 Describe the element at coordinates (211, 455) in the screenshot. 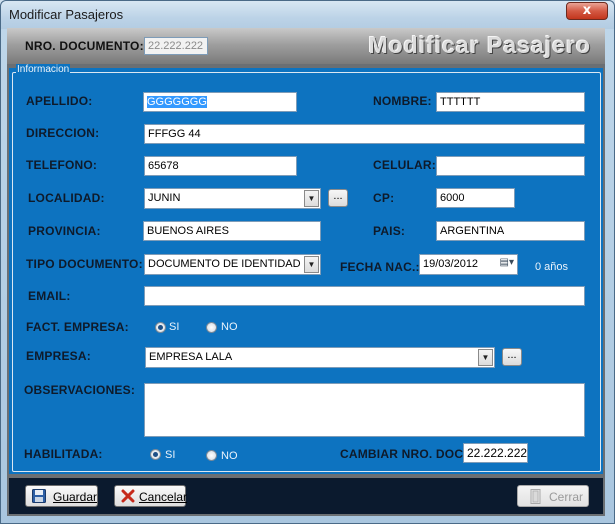

I see `habilitada-no-radio` at that location.